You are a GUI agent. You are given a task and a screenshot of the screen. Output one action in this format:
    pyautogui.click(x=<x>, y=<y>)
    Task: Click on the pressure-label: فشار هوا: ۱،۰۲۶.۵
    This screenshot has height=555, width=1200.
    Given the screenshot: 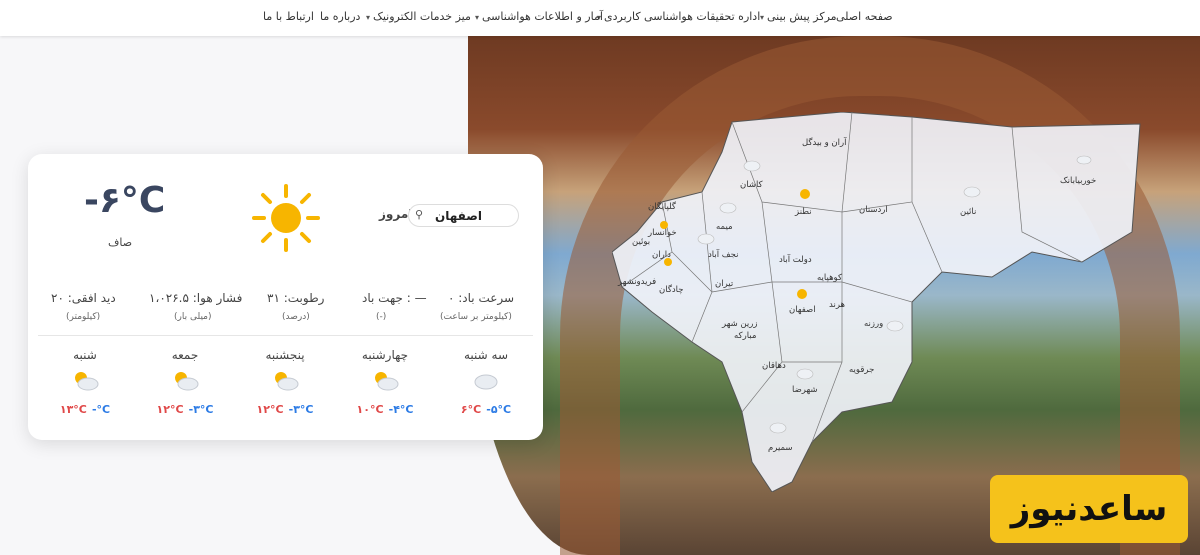 What is the action you would take?
    pyautogui.click(x=196, y=298)
    